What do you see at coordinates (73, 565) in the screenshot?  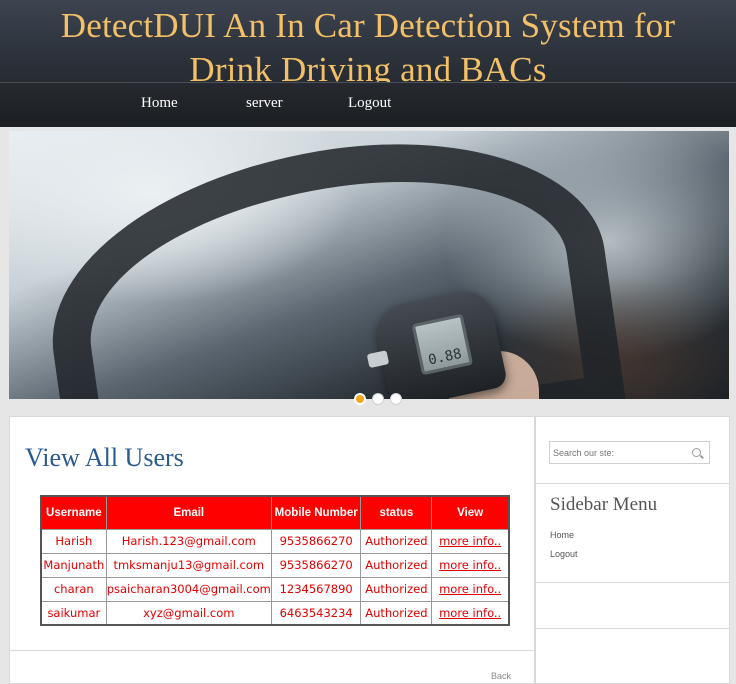 I see `cell-username: Manjunath` at bounding box center [73, 565].